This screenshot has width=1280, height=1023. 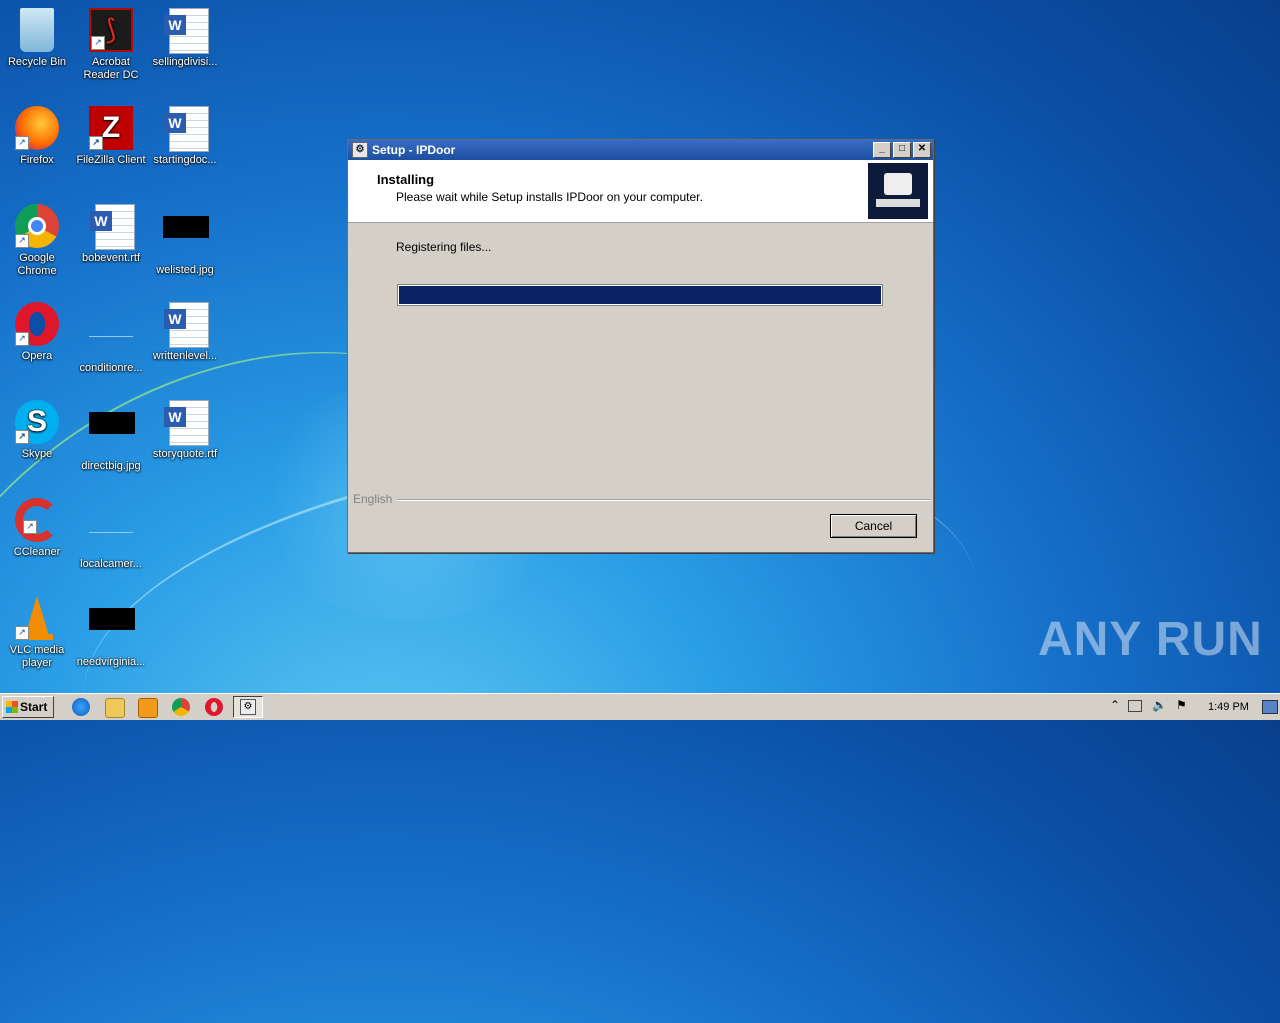 I want to click on chrome-taskbar-icon, so click(x=181, y=707).